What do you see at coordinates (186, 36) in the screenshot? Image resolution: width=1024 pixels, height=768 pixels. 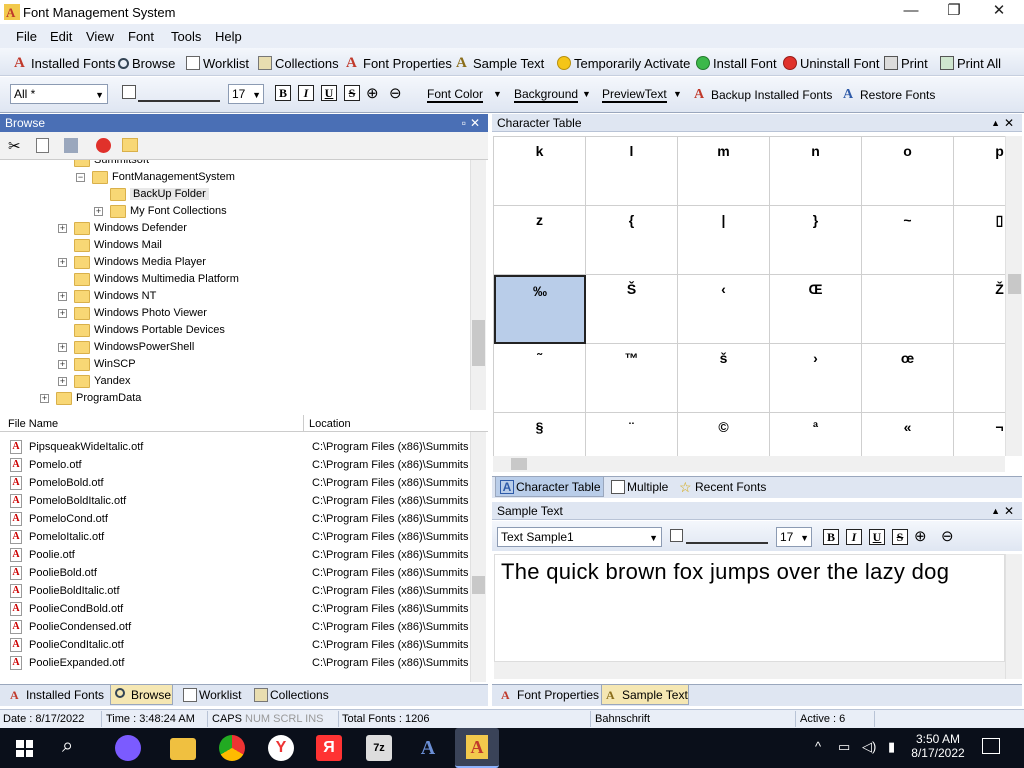 I see `menu-tools: Tools` at bounding box center [186, 36].